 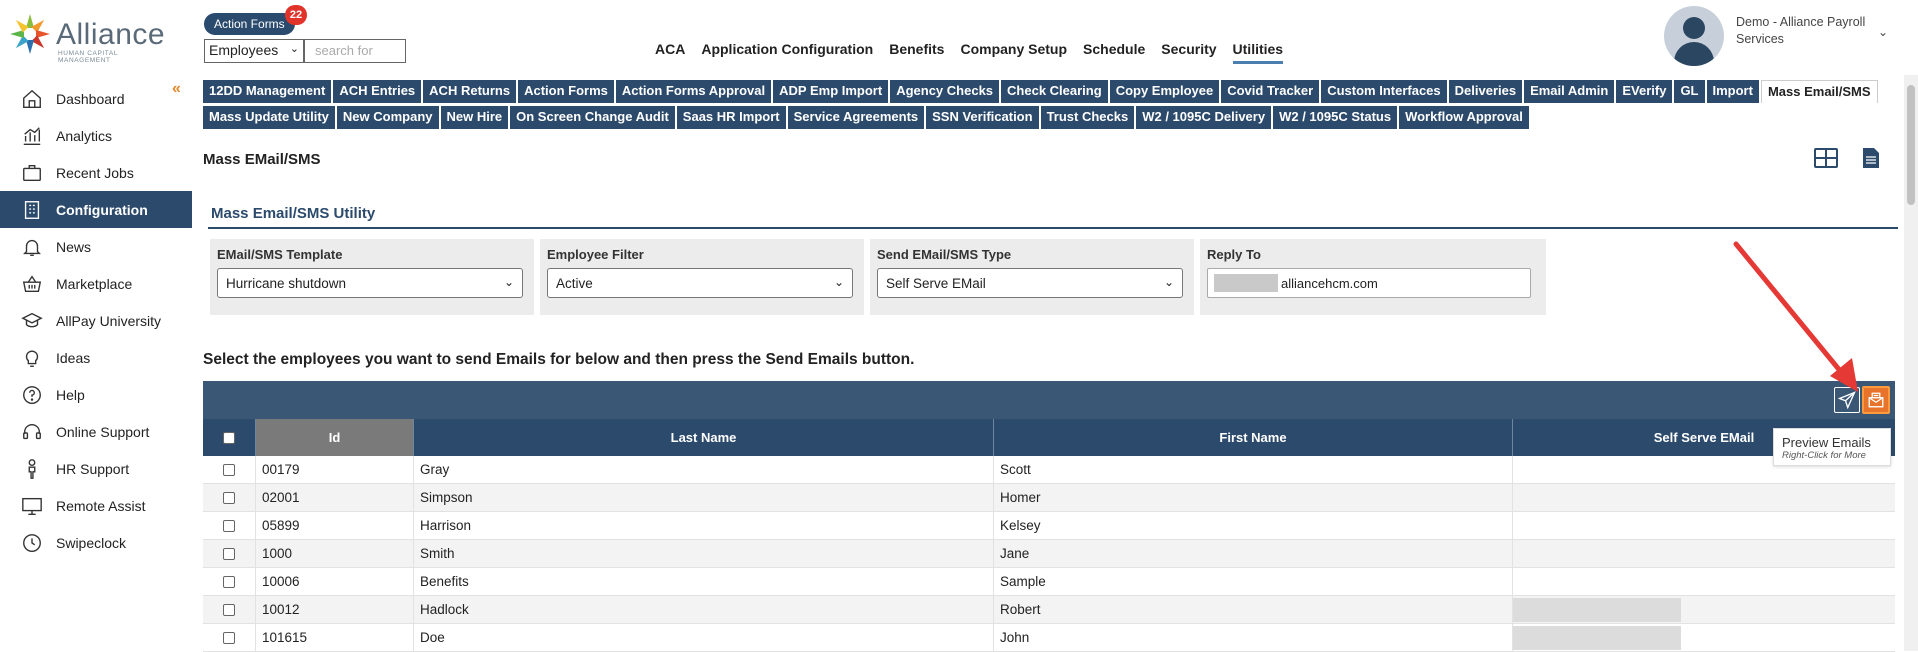 I want to click on sidebar-item-label: Remote Assist, so click(x=101, y=505).